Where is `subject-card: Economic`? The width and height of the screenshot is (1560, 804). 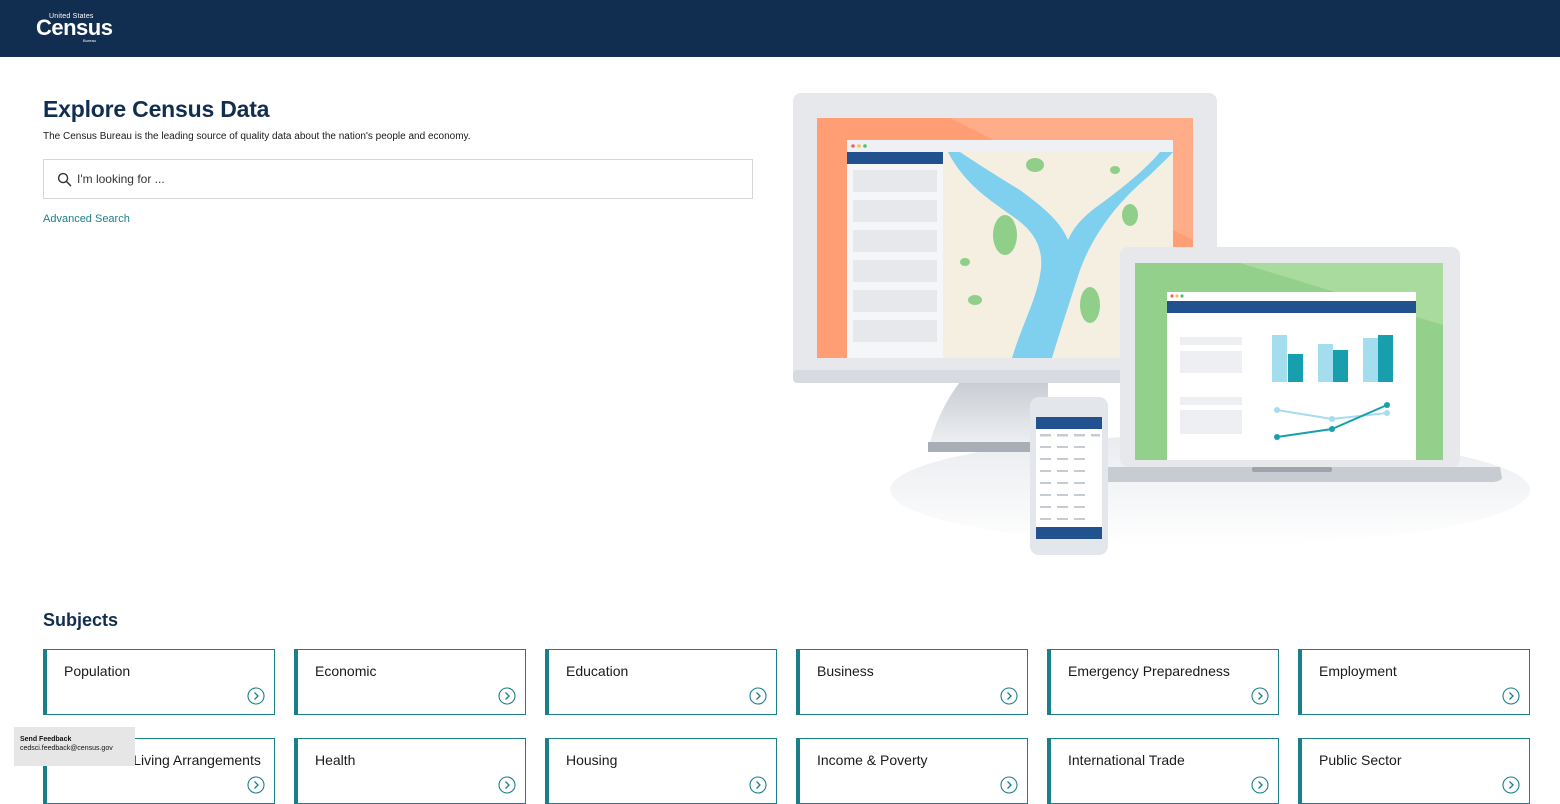 subject-card: Economic is located at coordinates (410, 682).